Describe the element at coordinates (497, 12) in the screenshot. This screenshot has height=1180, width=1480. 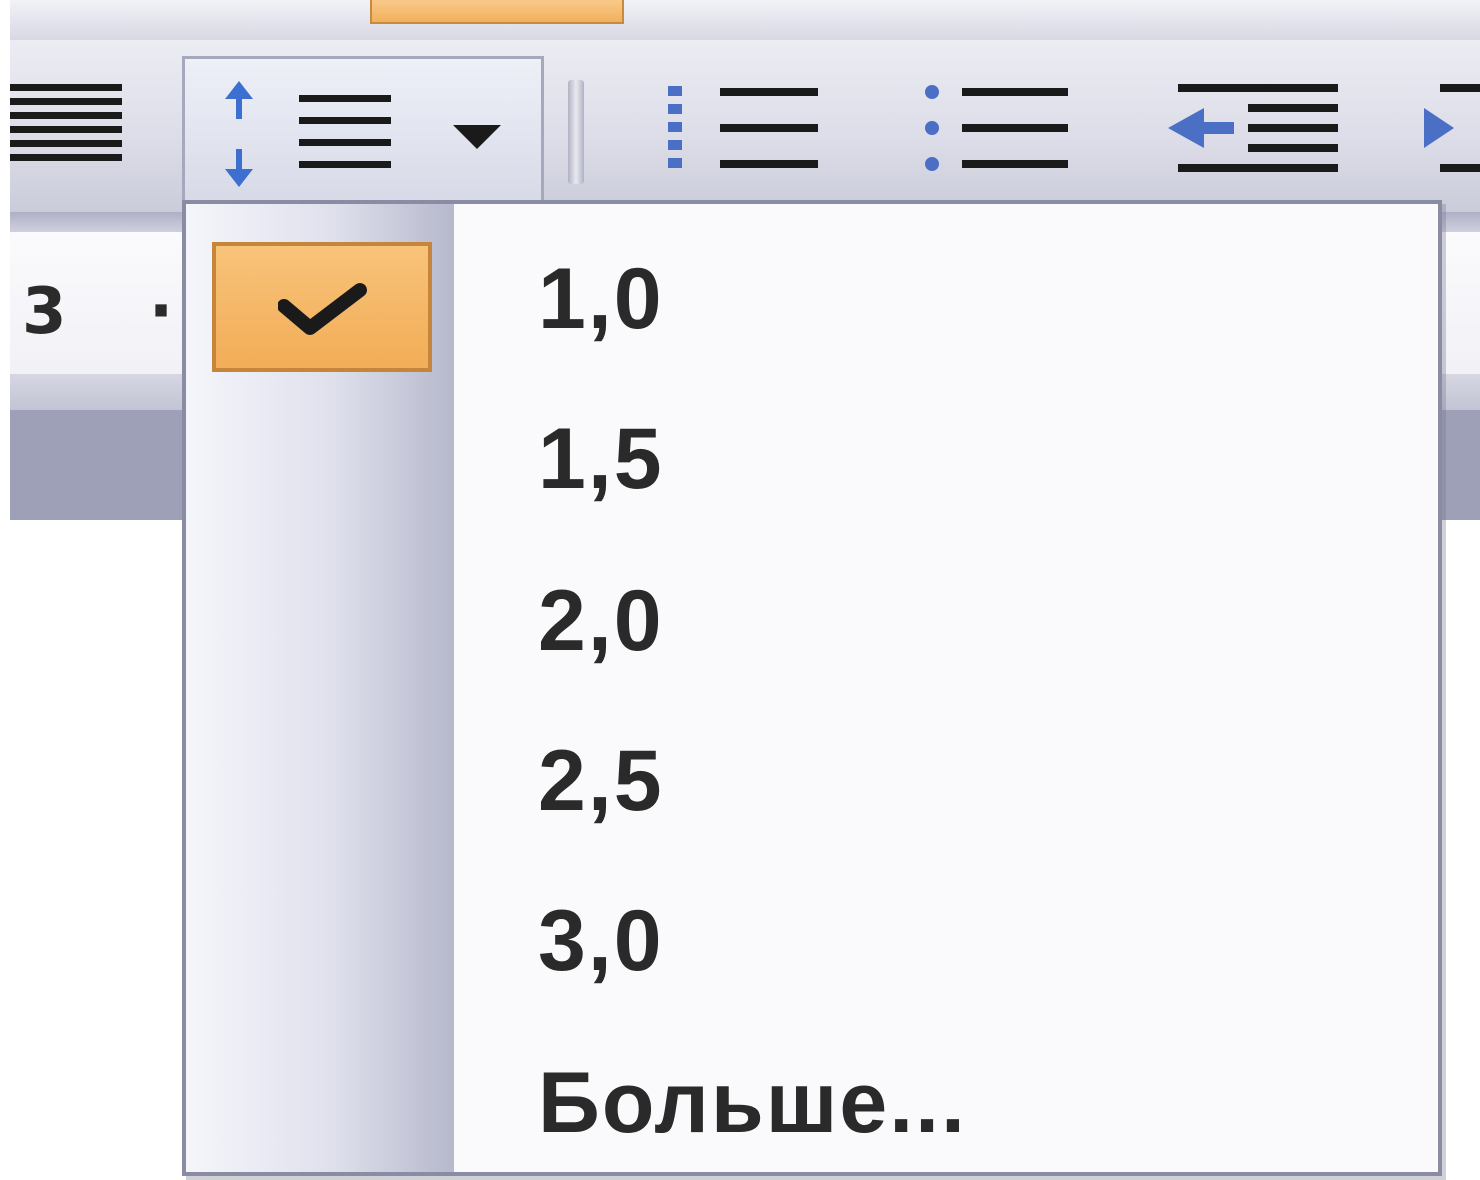
I see `active-ribbon-tab` at that location.